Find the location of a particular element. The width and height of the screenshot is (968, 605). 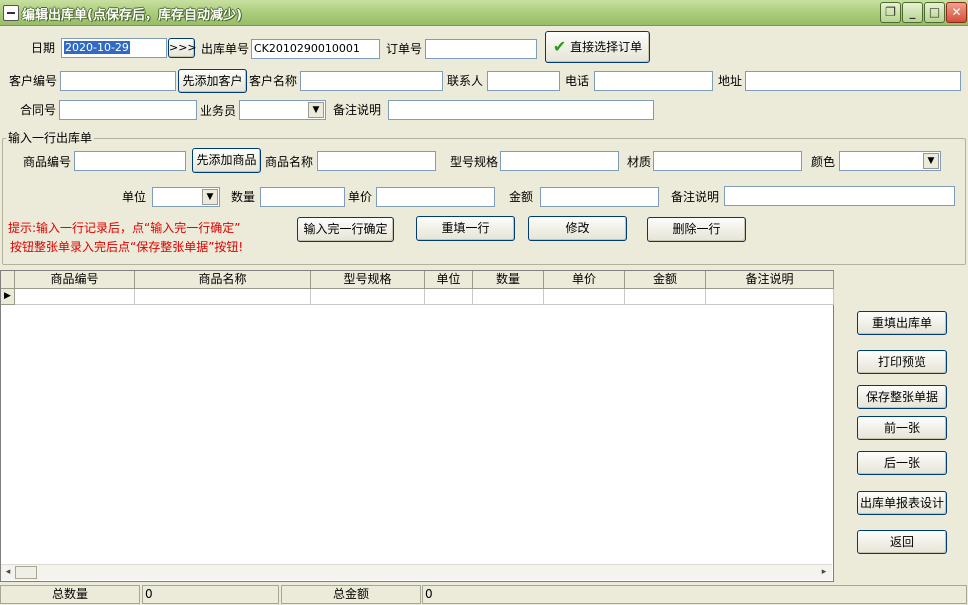

amount-field is located at coordinates (599, 197).